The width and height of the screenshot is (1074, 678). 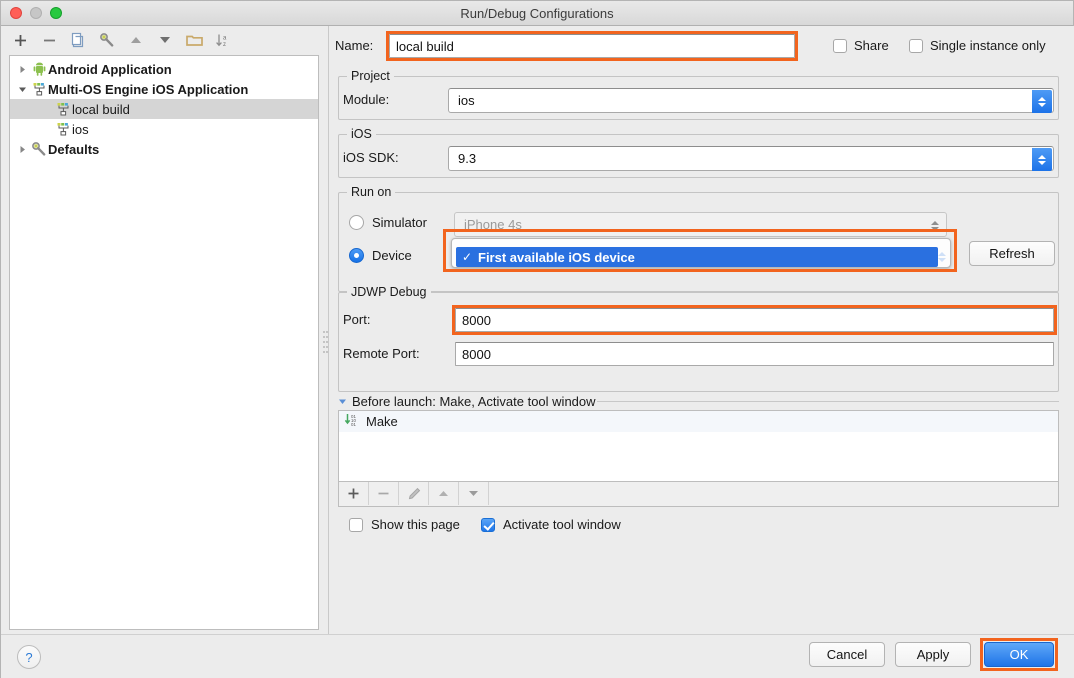 What do you see at coordinates (871, 45) in the screenshot?
I see `share-label: Share` at bounding box center [871, 45].